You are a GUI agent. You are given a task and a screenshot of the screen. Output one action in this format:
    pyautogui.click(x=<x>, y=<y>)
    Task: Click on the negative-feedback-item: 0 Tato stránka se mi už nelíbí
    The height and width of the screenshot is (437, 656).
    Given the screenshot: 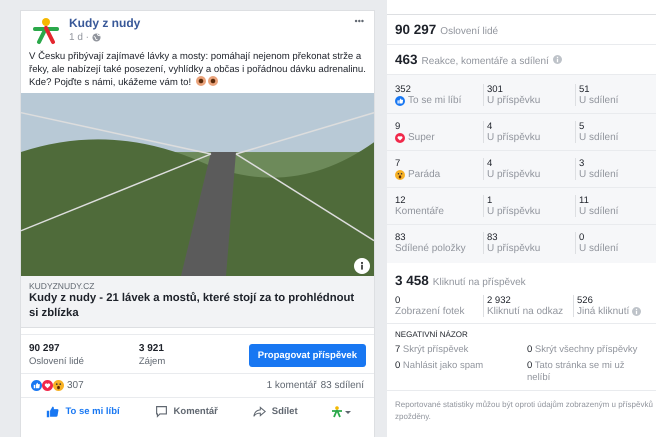 What is the action you would take?
    pyautogui.click(x=576, y=372)
    